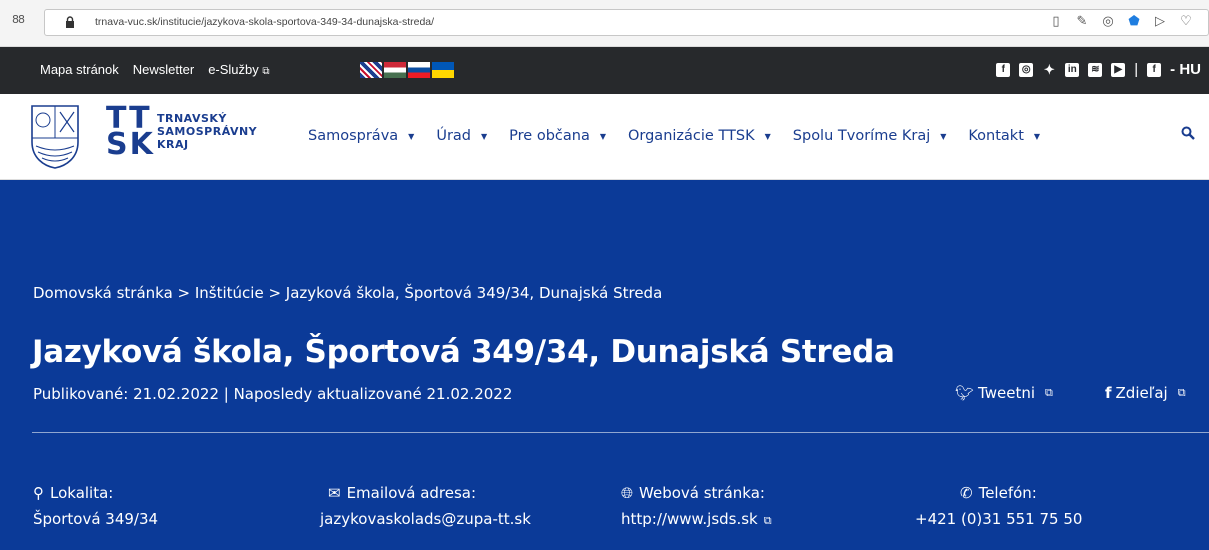 This screenshot has width=1209, height=550. What do you see at coordinates (18, 19) in the screenshot?
I see `apps-grid-icon: 88` at bounding box center [18, 19].